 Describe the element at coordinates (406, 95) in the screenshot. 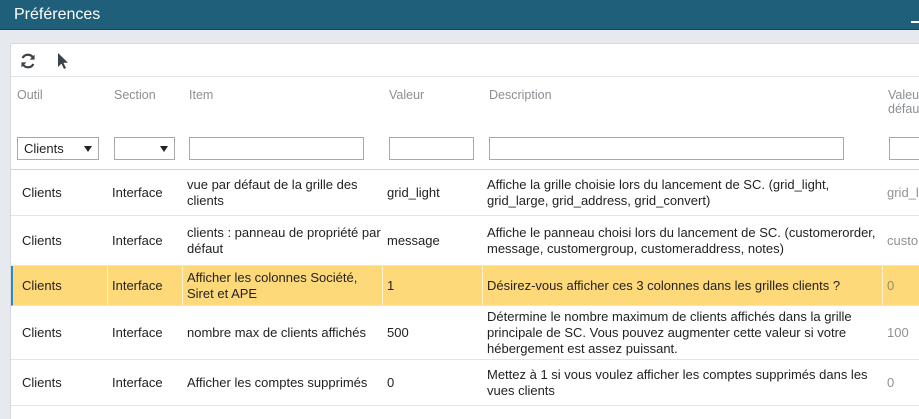

I see `column-header-valeur: Valeur` at that location.